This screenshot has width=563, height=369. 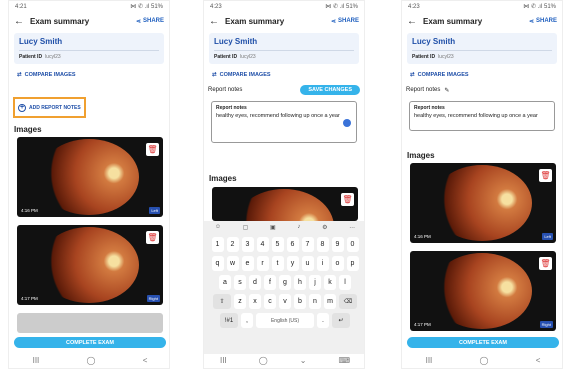 What do you see at coordinates (262, 244) in the screenshot?
I see `key: 4` at bounding box center [262, 244].